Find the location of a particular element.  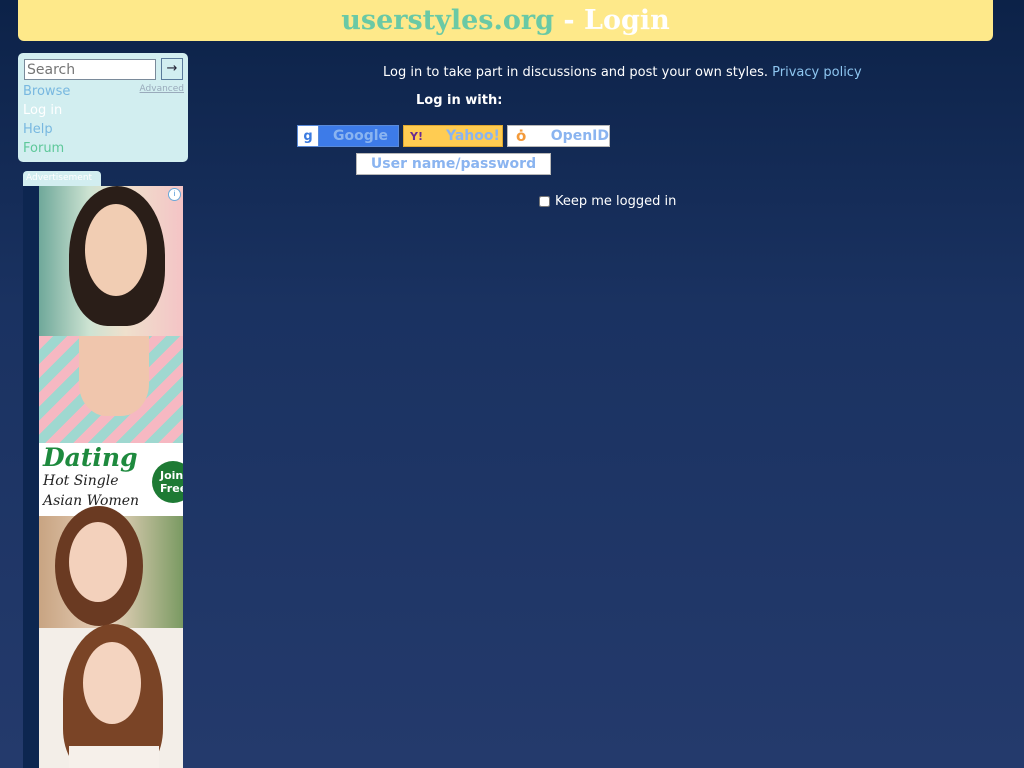

google-icon: g is located at coordinates (308, 136).